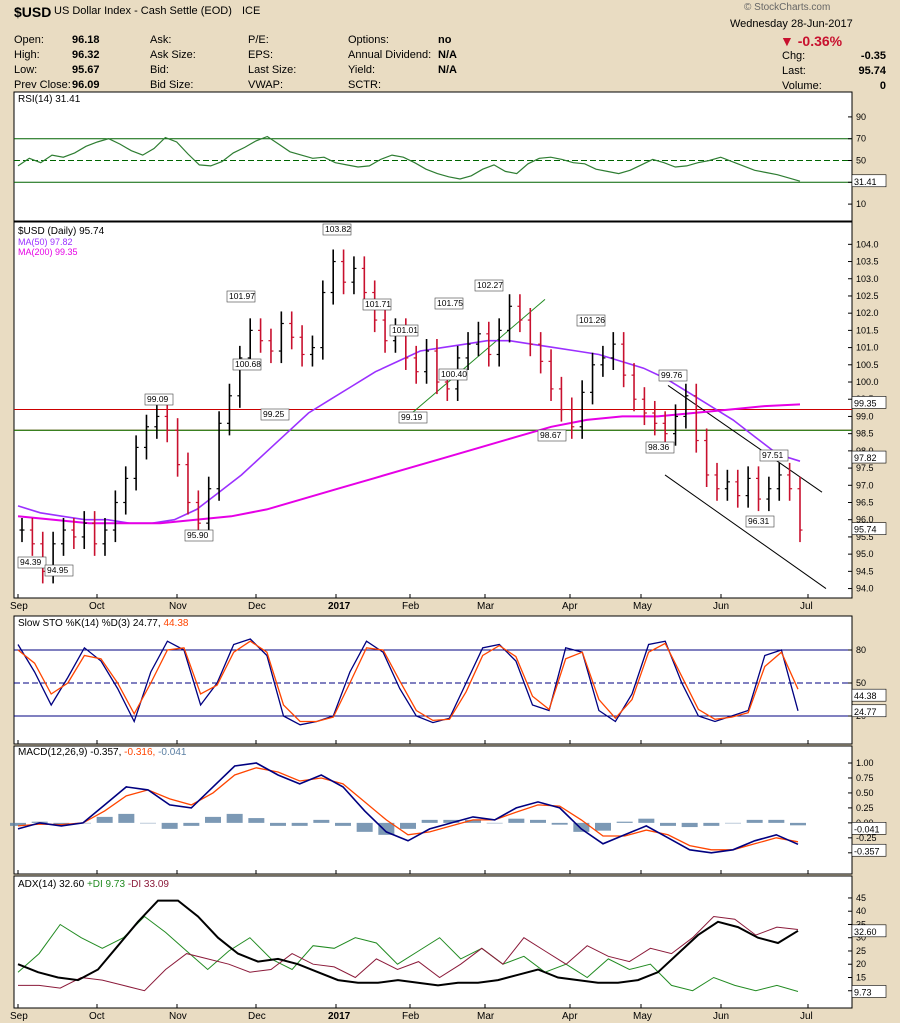 This screenshot has width=900, height=1023. Describe the element at coordinates (31, 562) in the screenshot. I see `price-annotation: 94.39` at that location.